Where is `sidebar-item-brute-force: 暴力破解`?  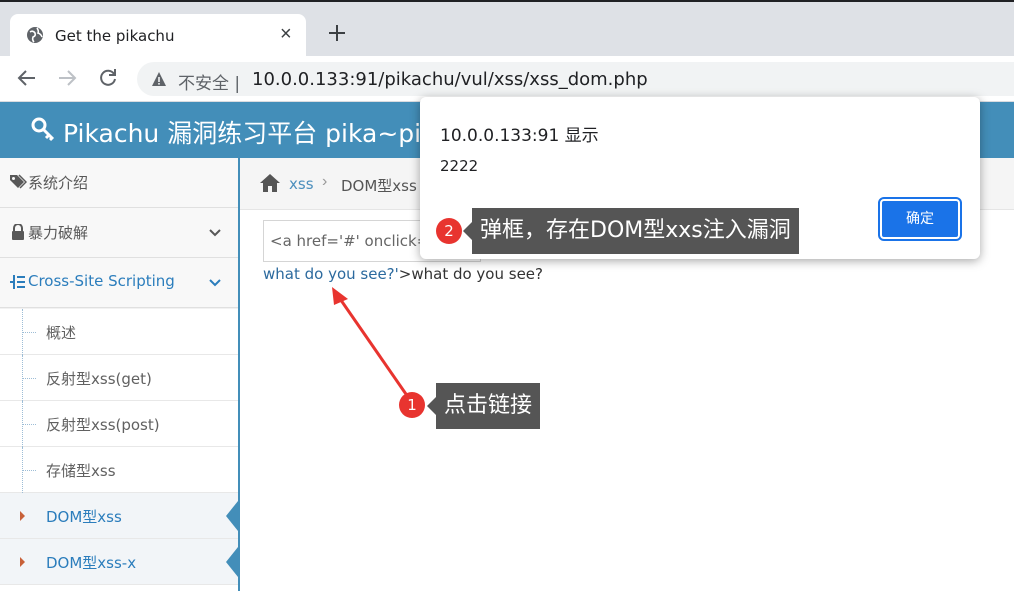 sidebar-item-brute-force: 暴力破解 is located at coordinates (119, 233).